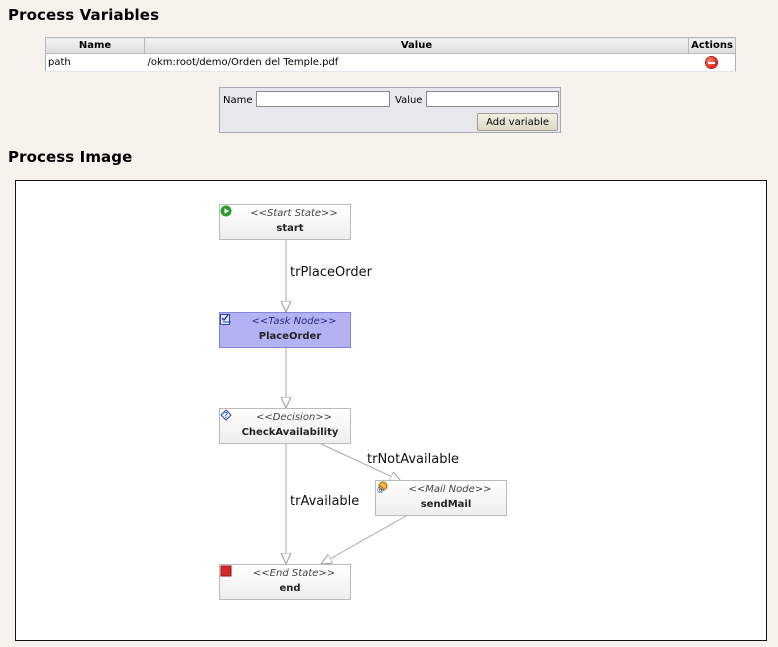 Image resolution: width=778 pixels, height=647 pixels. I want to click on node-stereotype: <<Decision>>, so click(294, 417).